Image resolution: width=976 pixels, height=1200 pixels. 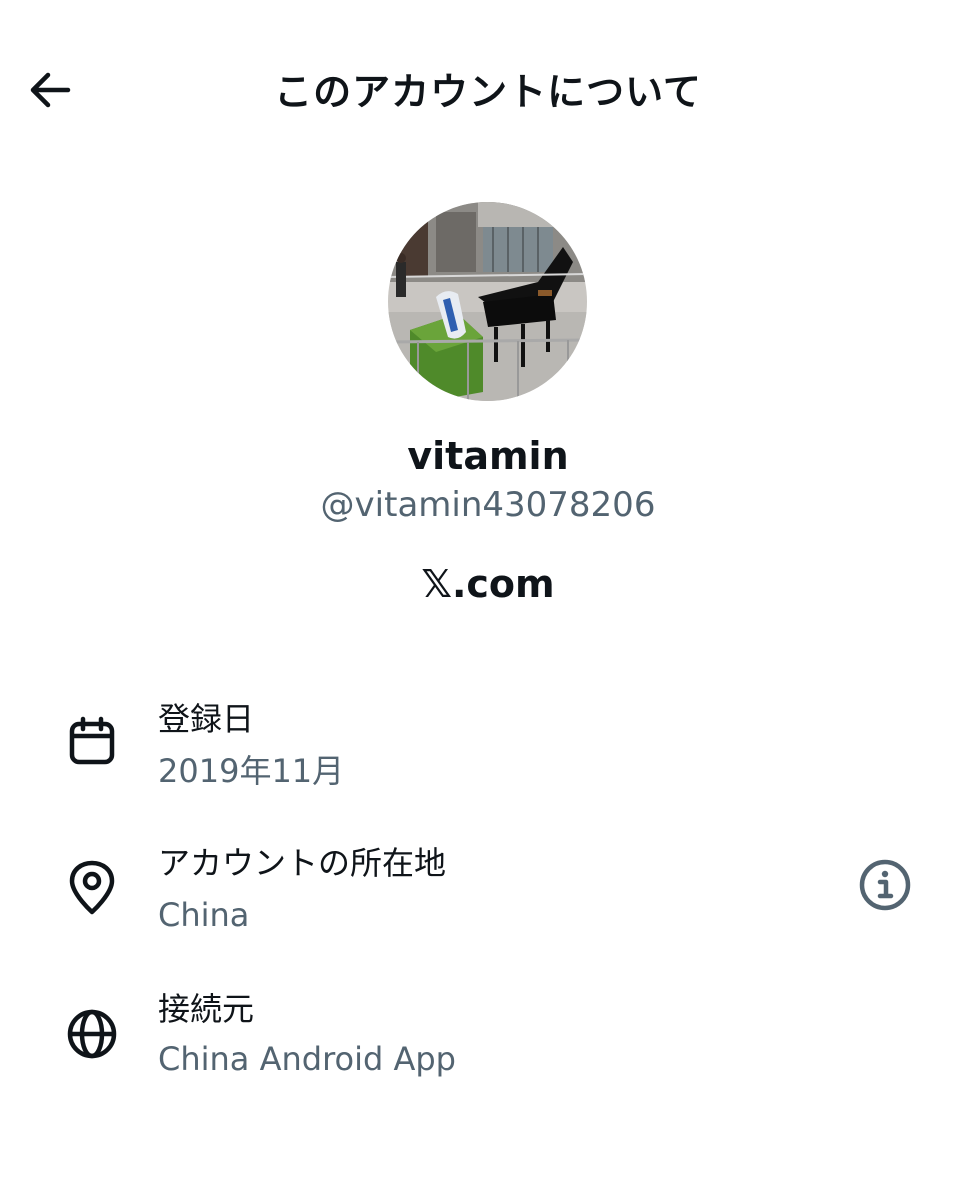 I want to click on page-title: このアカウントについて, so click(x=488, y=92).